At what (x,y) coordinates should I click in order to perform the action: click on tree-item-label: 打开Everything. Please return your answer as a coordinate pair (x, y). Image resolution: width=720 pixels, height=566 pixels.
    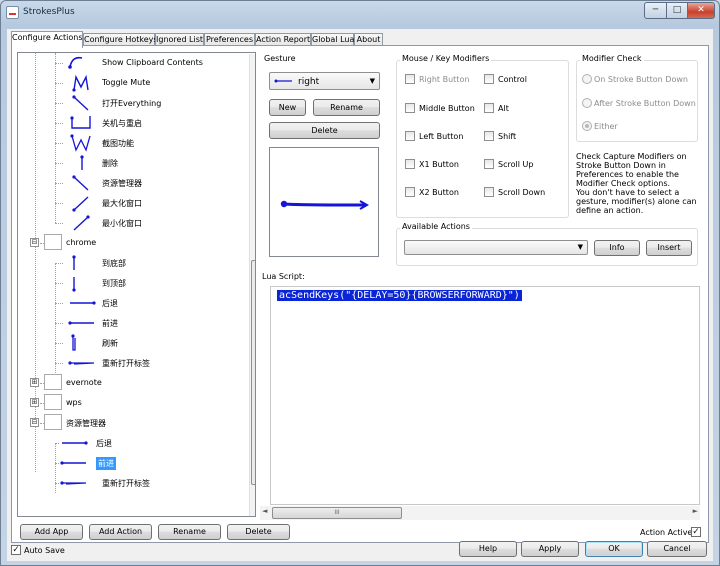
    Looking at the image, I should click on (132, 103).